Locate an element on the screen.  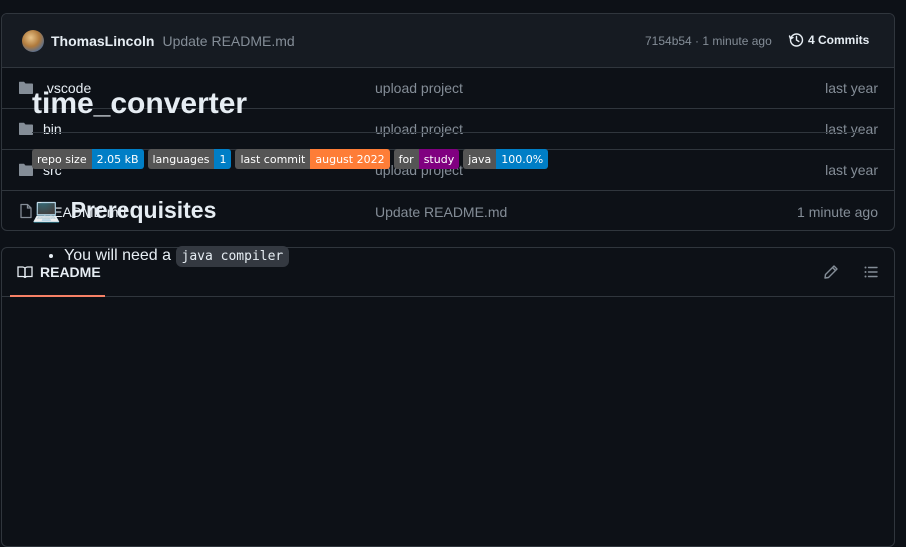
prereq-text: You will need a is located at coordinates (120, 255).